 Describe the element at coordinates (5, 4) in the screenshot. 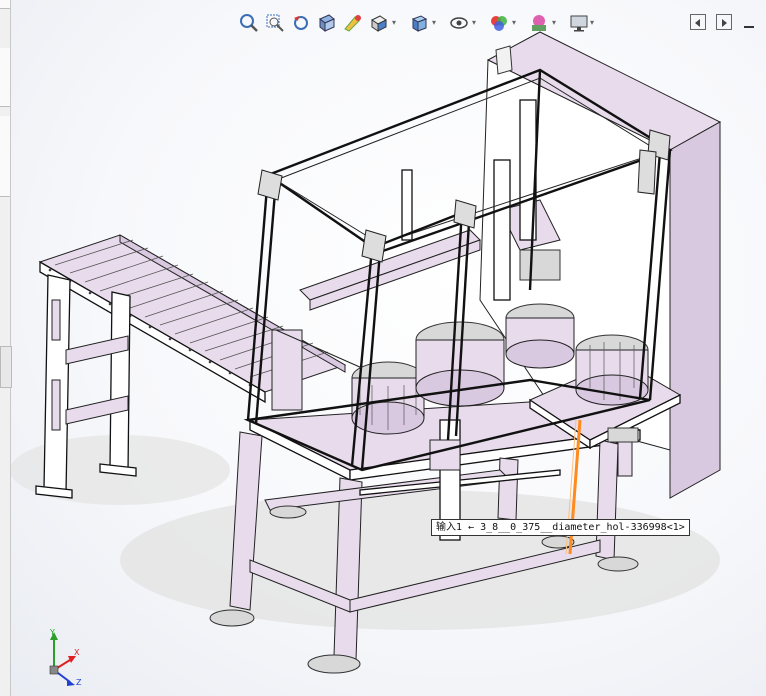

I see `strip-tab-top` at that location.